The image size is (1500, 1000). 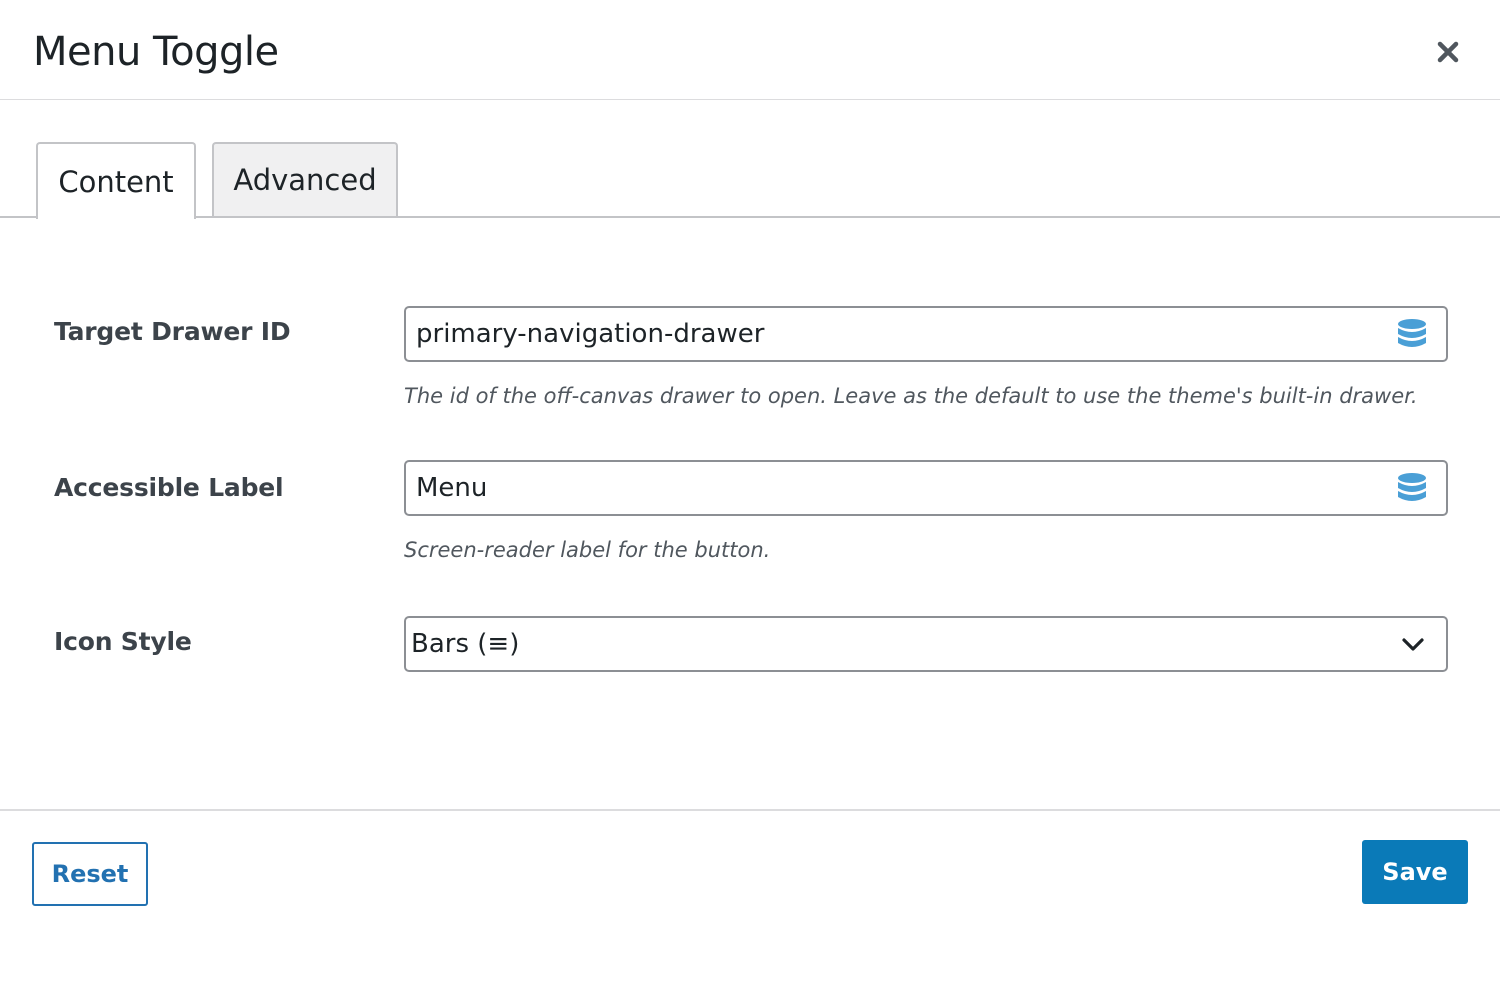 I want to click on footer-divider, so click(x=750, y=810).